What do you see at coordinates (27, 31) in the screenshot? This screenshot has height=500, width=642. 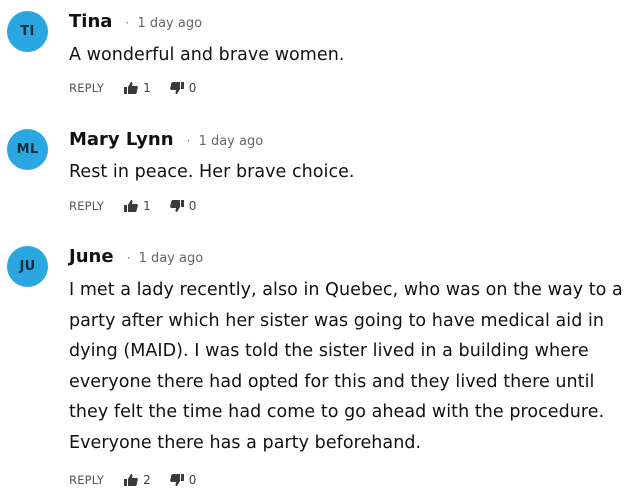 I see `avatar: TI` at bounding box center [27, 31].